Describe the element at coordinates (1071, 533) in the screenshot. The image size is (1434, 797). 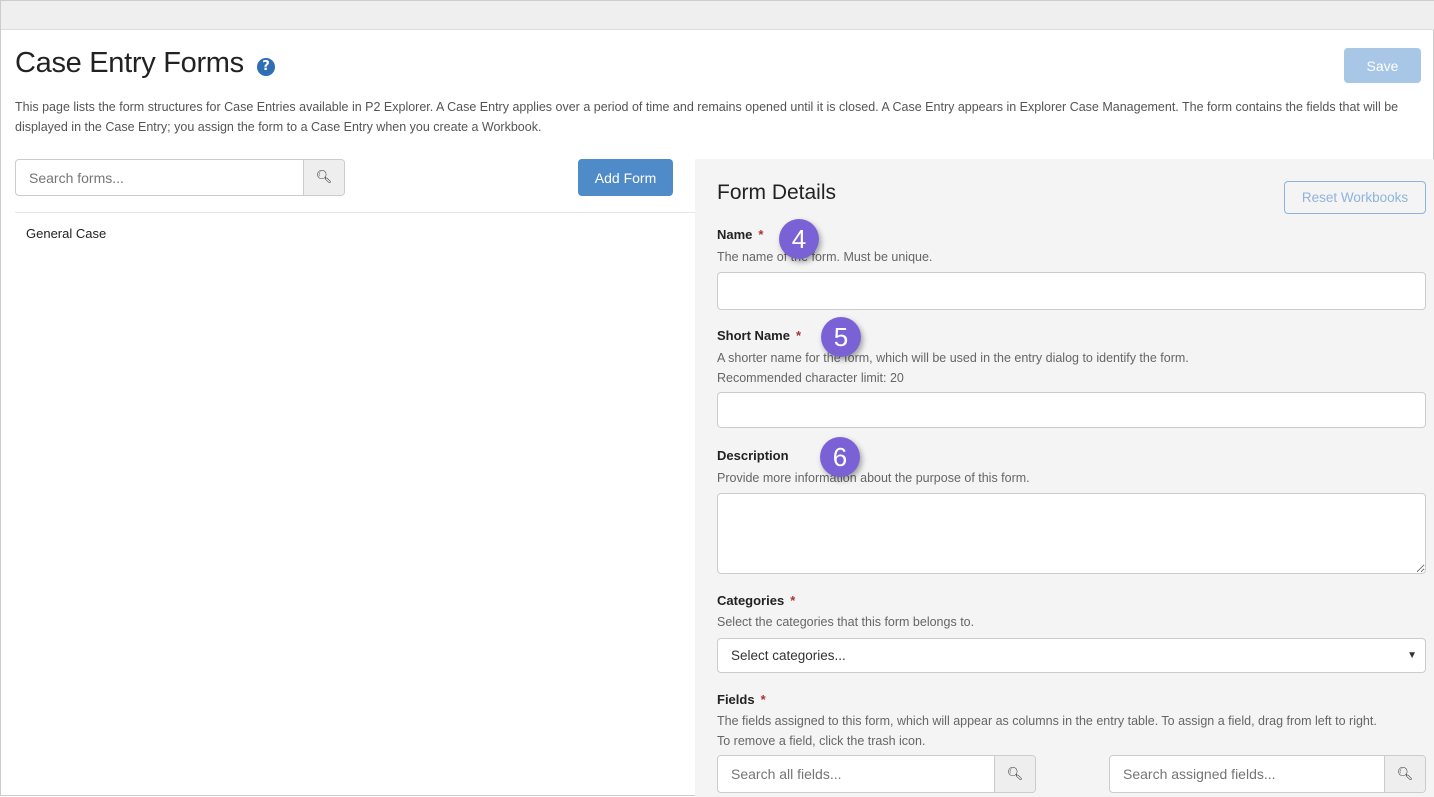
I see `description-textarea` at that location.